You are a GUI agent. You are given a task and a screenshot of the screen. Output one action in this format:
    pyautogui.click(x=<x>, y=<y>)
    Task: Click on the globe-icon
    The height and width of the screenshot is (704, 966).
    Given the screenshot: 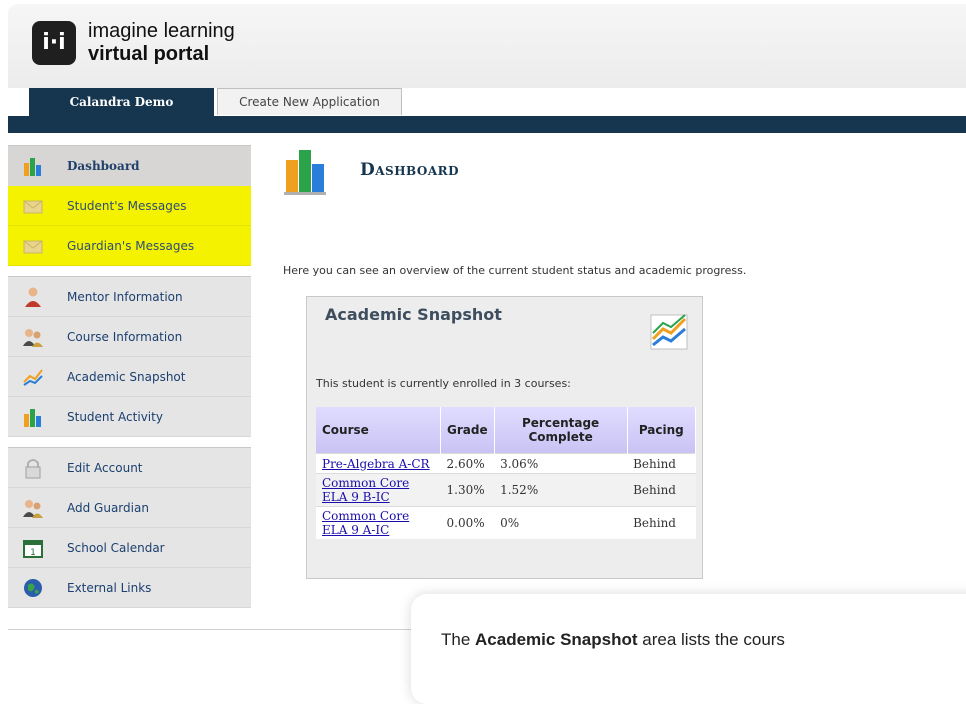 What is the action you would take?
    pyautogui.click(x=33, y=588)
    